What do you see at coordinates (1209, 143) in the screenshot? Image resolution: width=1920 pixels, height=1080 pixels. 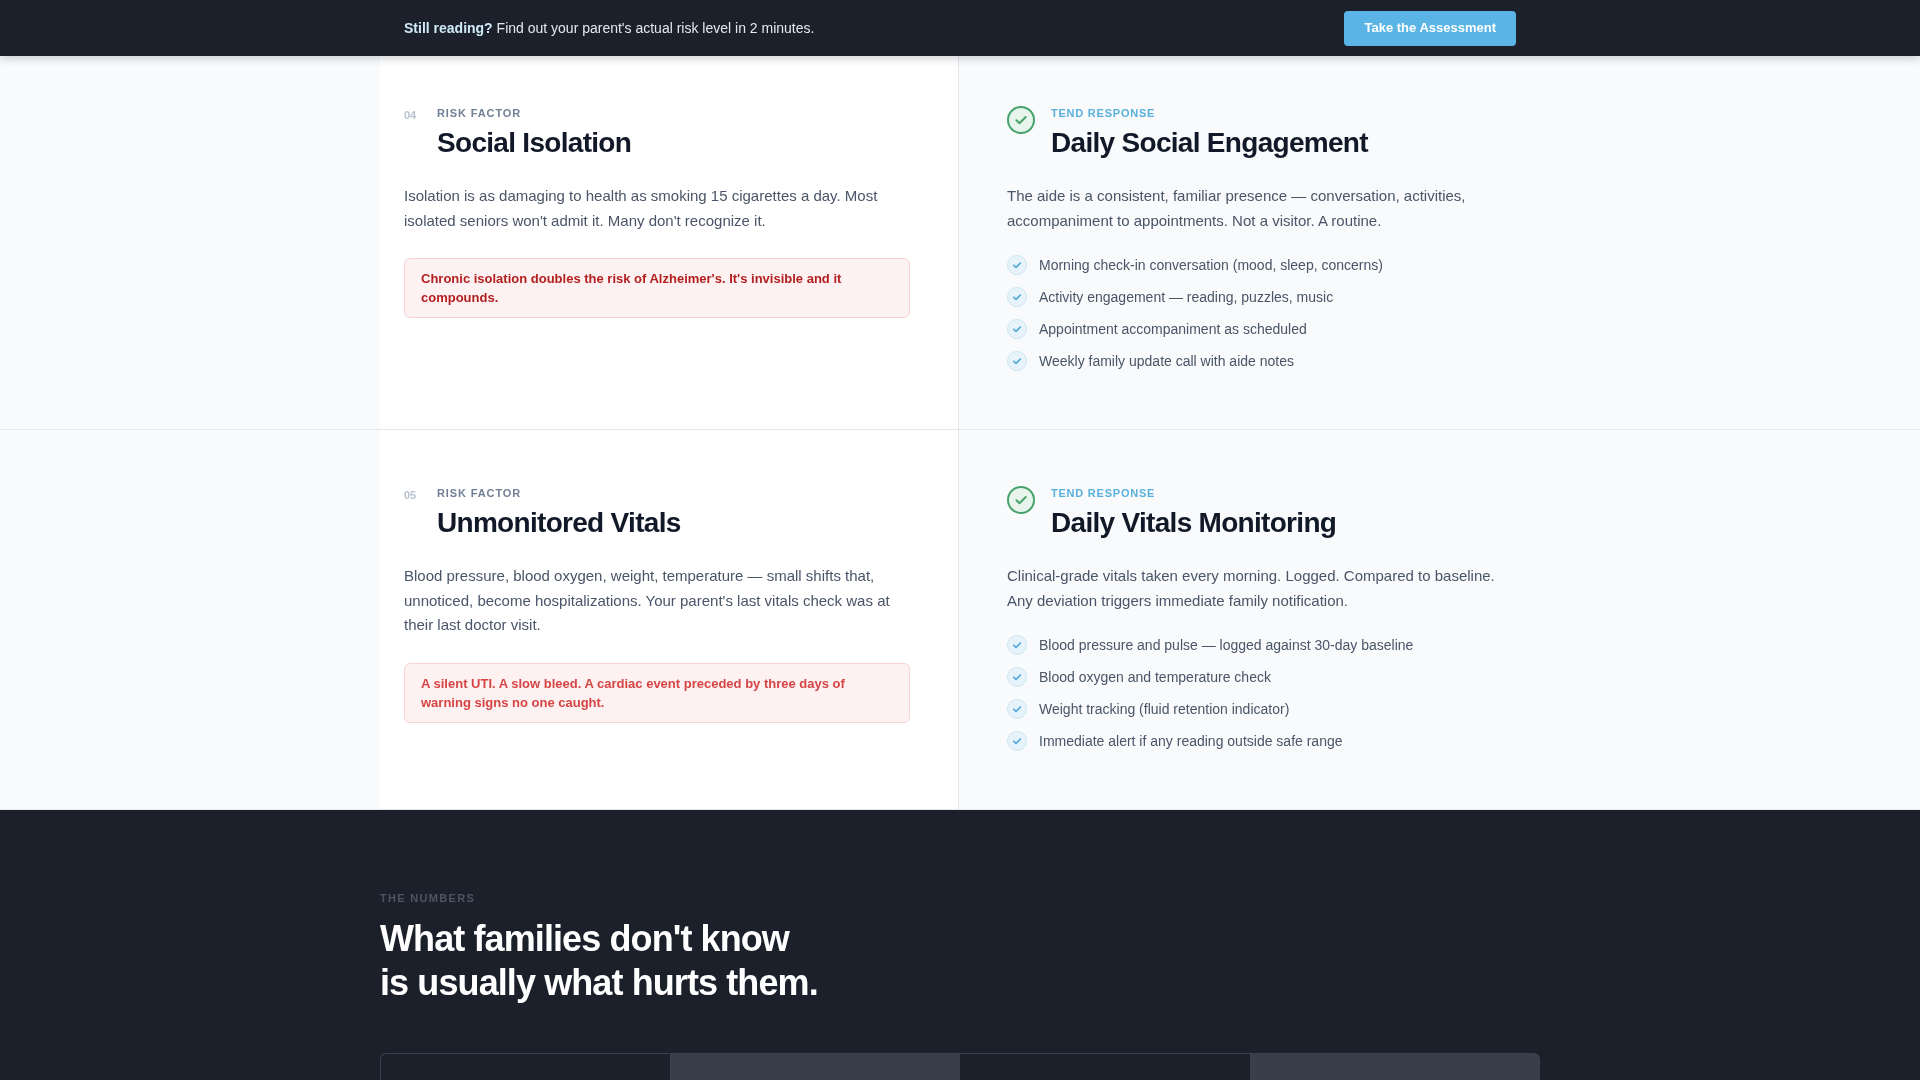 I see `response-title: Daily Social Engagement` at bounding box center [1209, 143].